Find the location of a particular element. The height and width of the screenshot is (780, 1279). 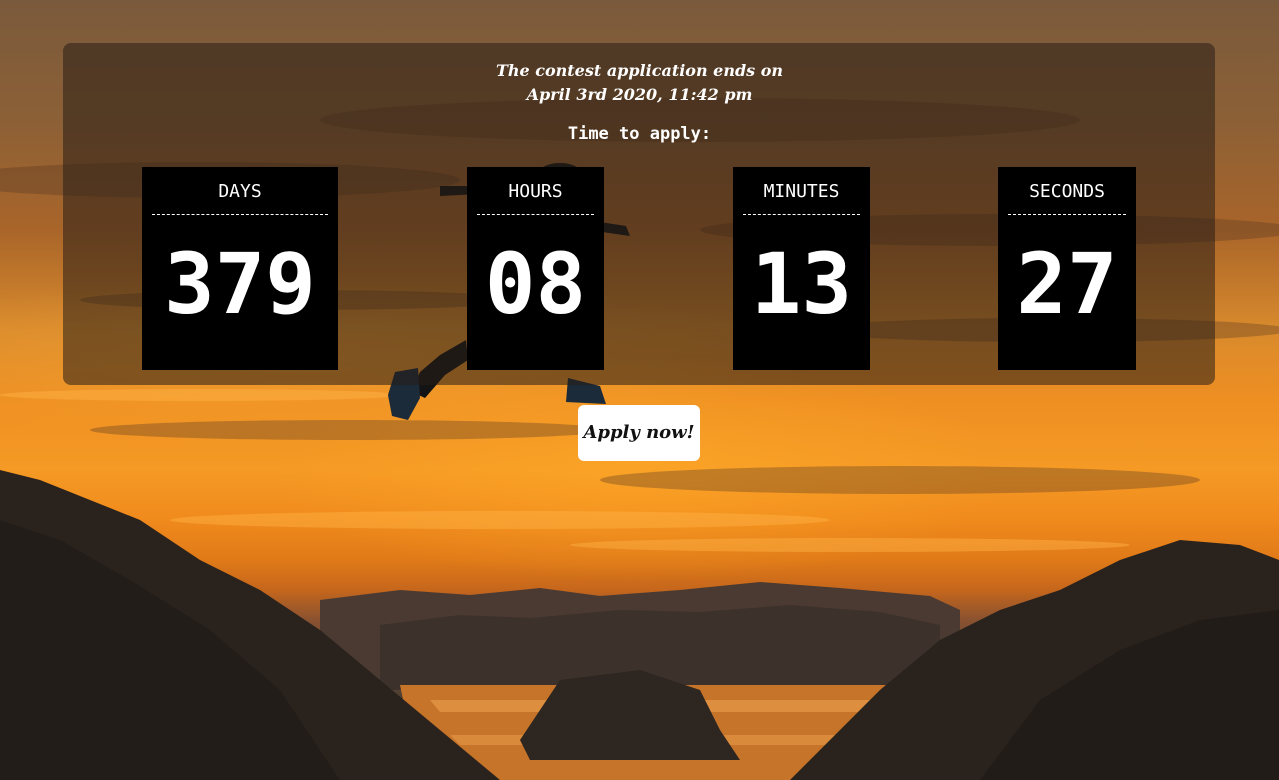

countdown-value: 379 is located at coordinates (240, 284).